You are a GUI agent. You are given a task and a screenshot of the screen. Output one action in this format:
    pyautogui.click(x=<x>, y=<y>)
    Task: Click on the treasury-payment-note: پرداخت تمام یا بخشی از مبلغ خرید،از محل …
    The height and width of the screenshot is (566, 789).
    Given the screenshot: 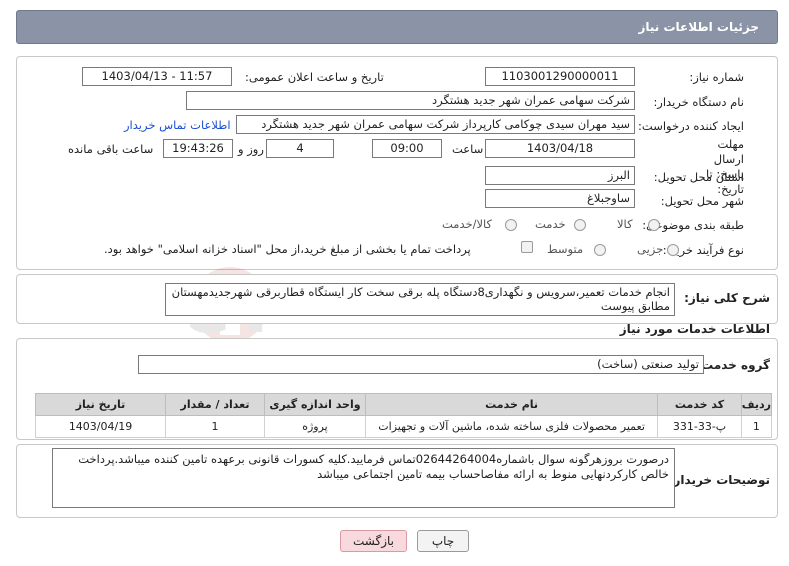 What is the action you would take?
    pyautogui.click(x=287, y=249)
    